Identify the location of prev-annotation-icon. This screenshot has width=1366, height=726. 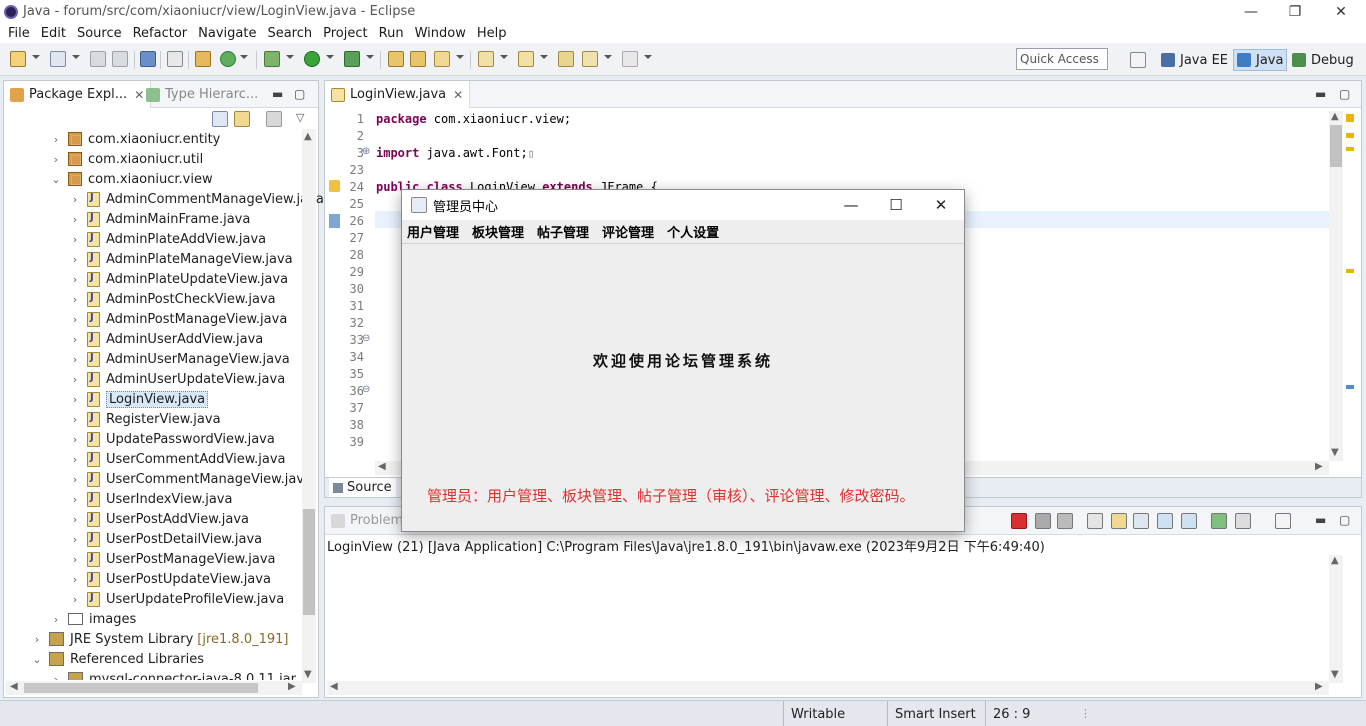
(526, 59).